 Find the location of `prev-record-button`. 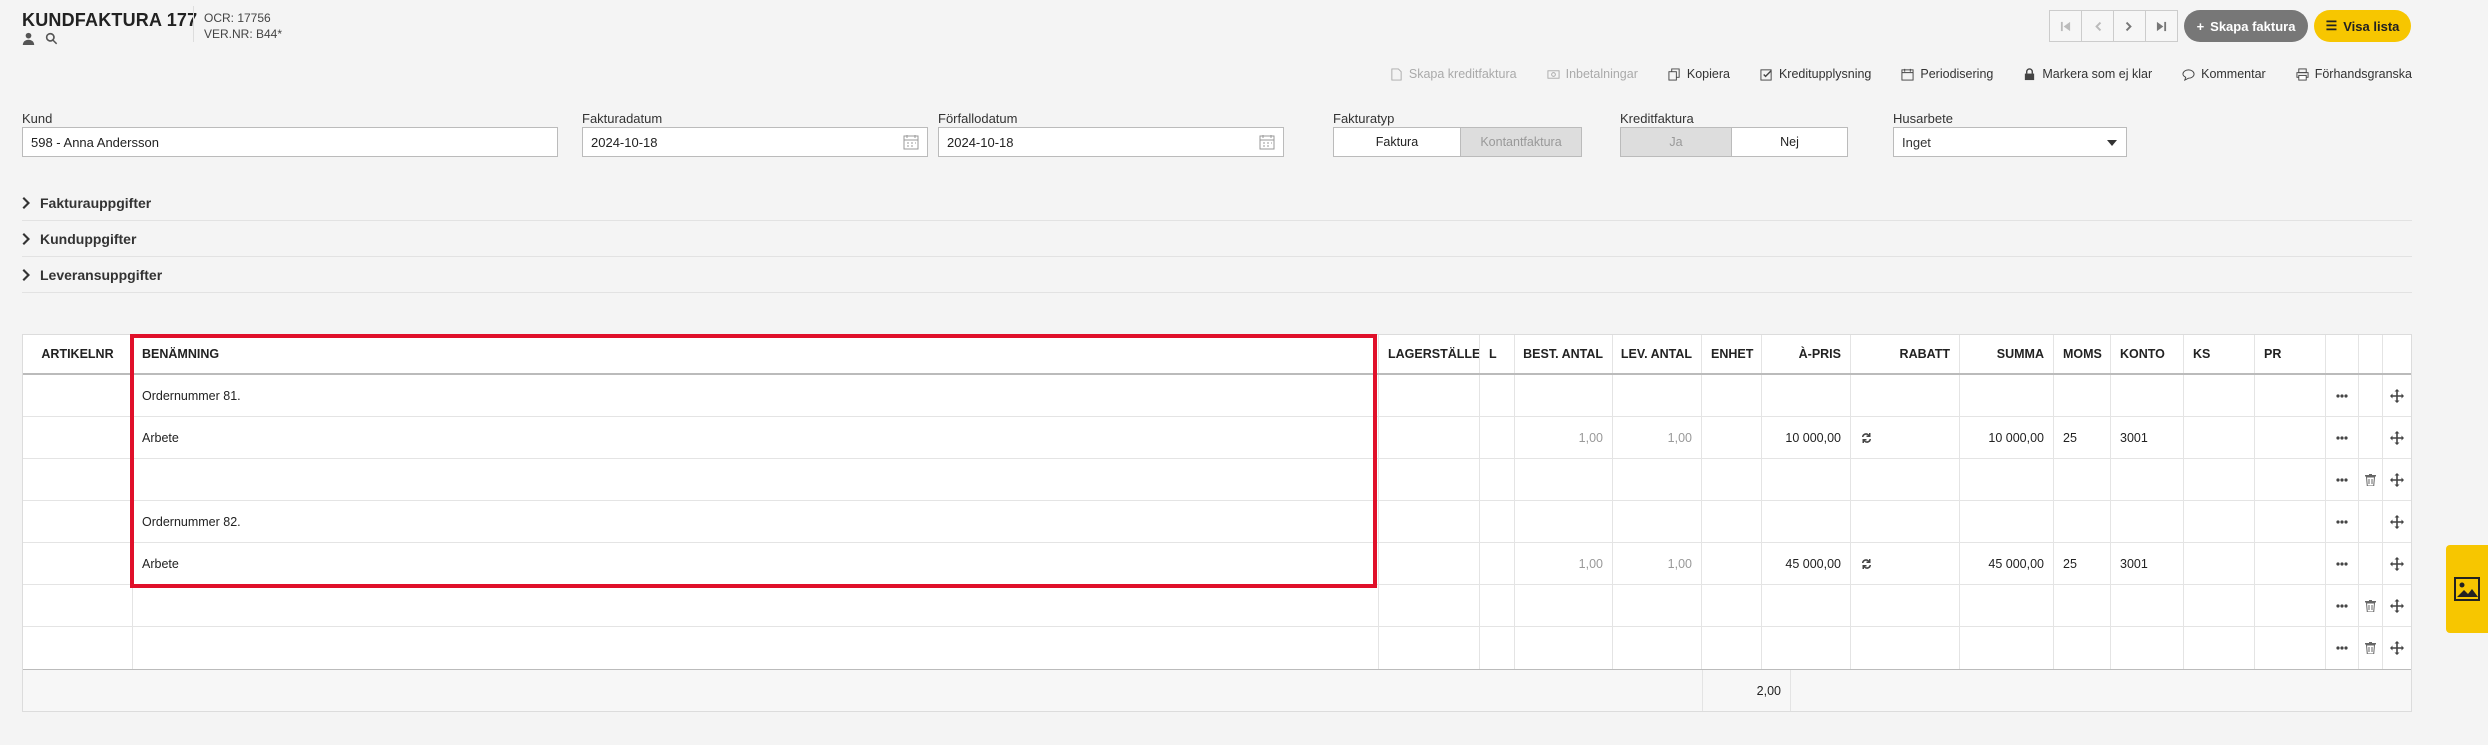

prev-record-button is located at coordinates (2097, 26).